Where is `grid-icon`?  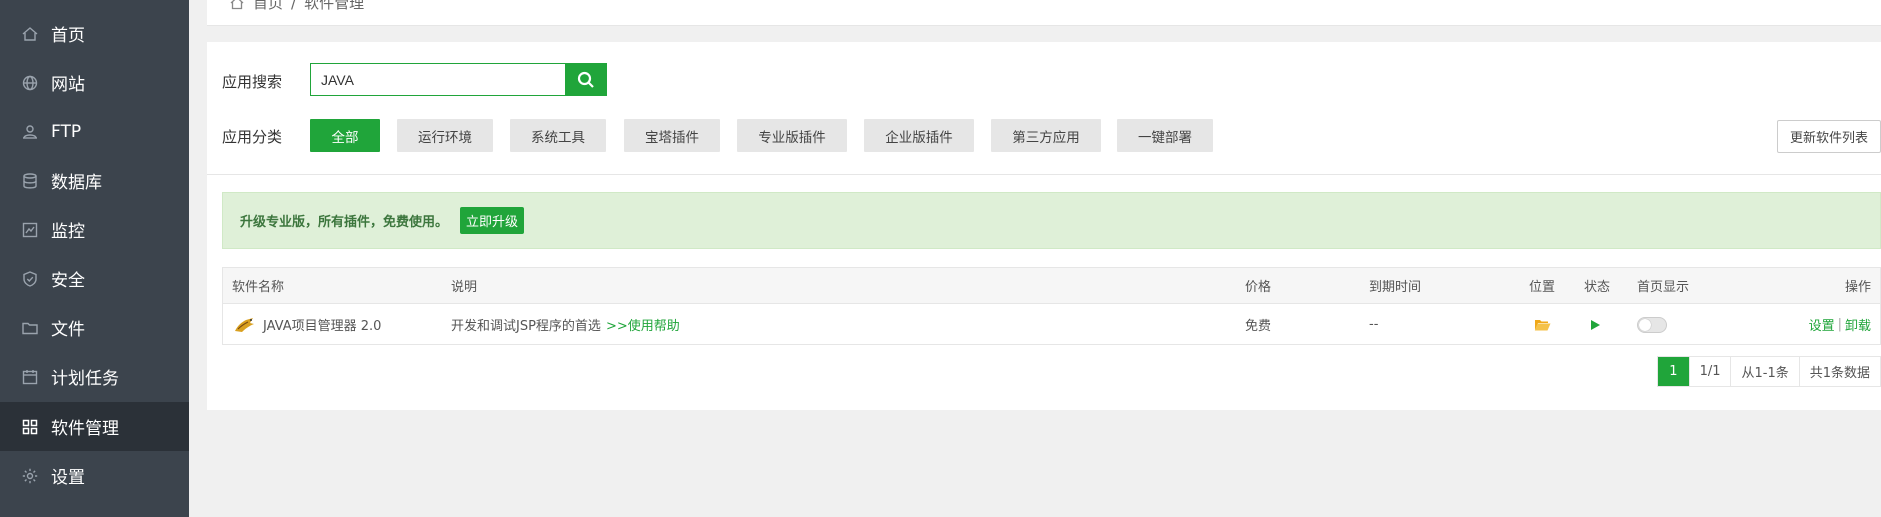
grid-icon is located at coordinates (30, 427).